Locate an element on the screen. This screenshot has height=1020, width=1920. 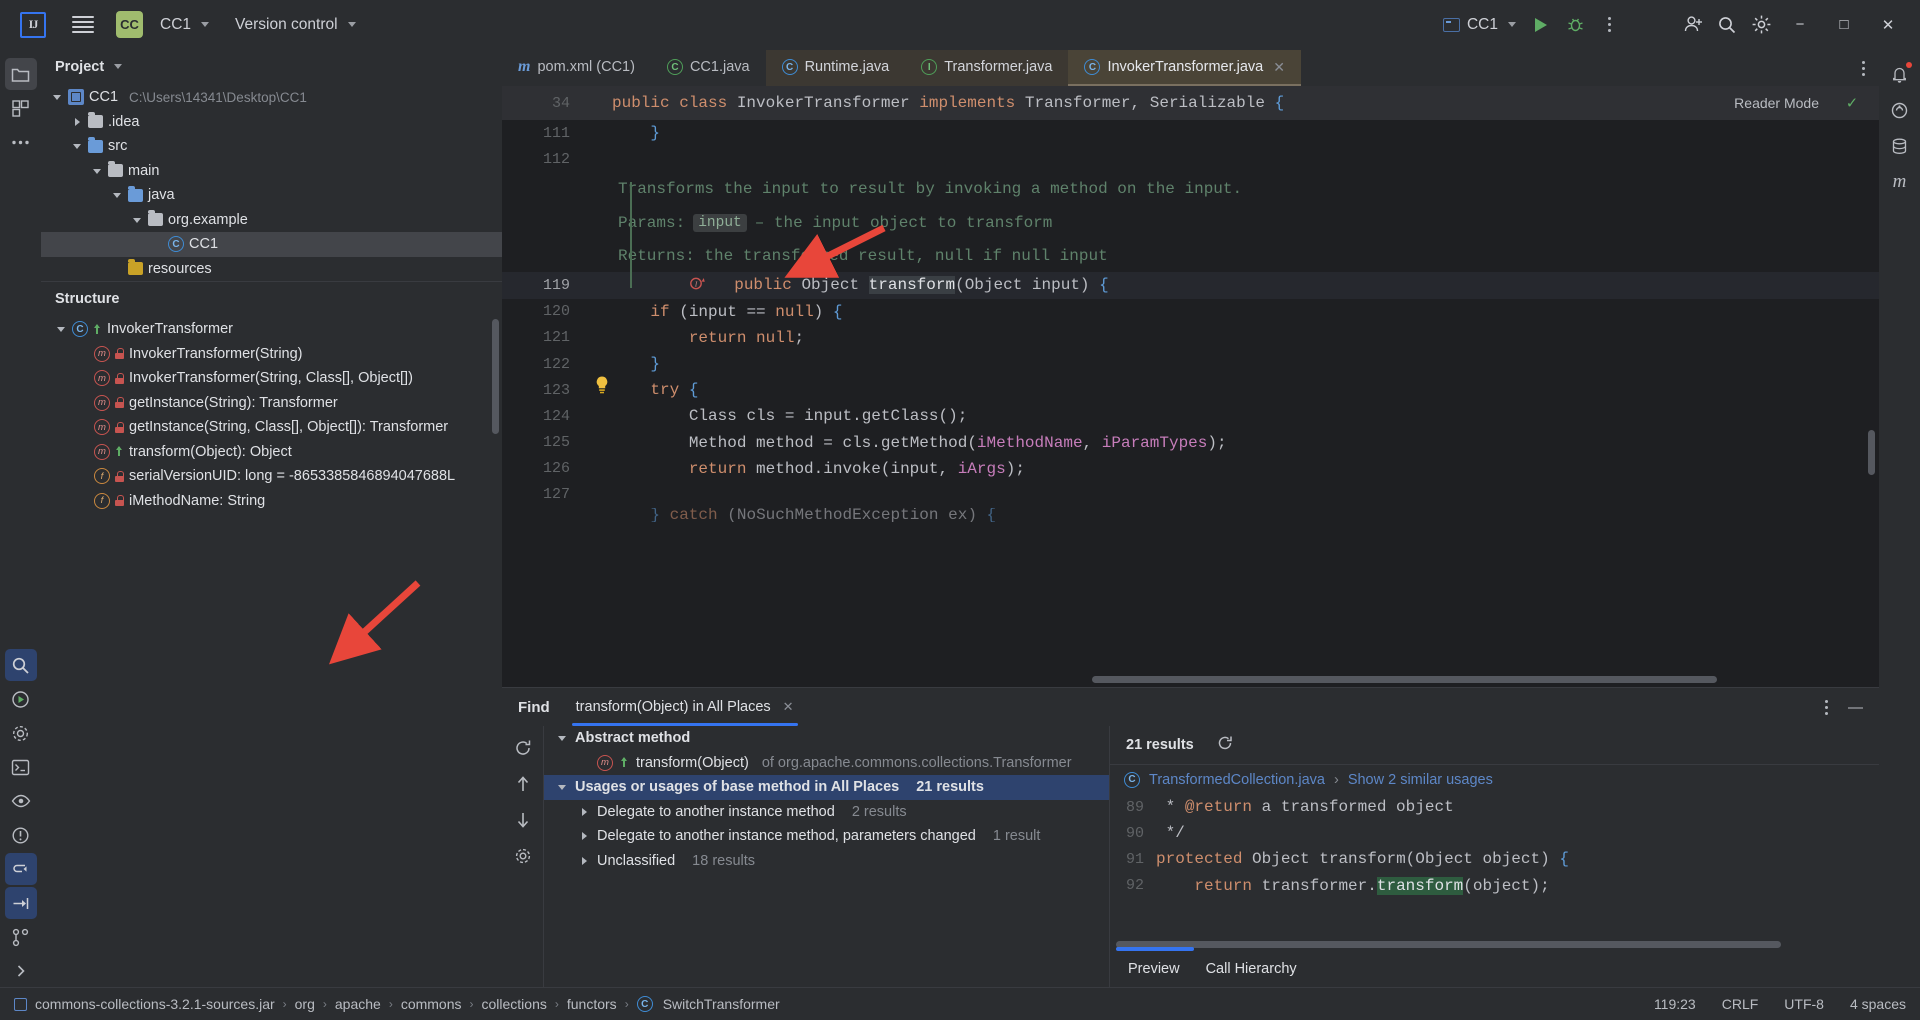
sidebar-item-project is located at coordinates (20, 74).